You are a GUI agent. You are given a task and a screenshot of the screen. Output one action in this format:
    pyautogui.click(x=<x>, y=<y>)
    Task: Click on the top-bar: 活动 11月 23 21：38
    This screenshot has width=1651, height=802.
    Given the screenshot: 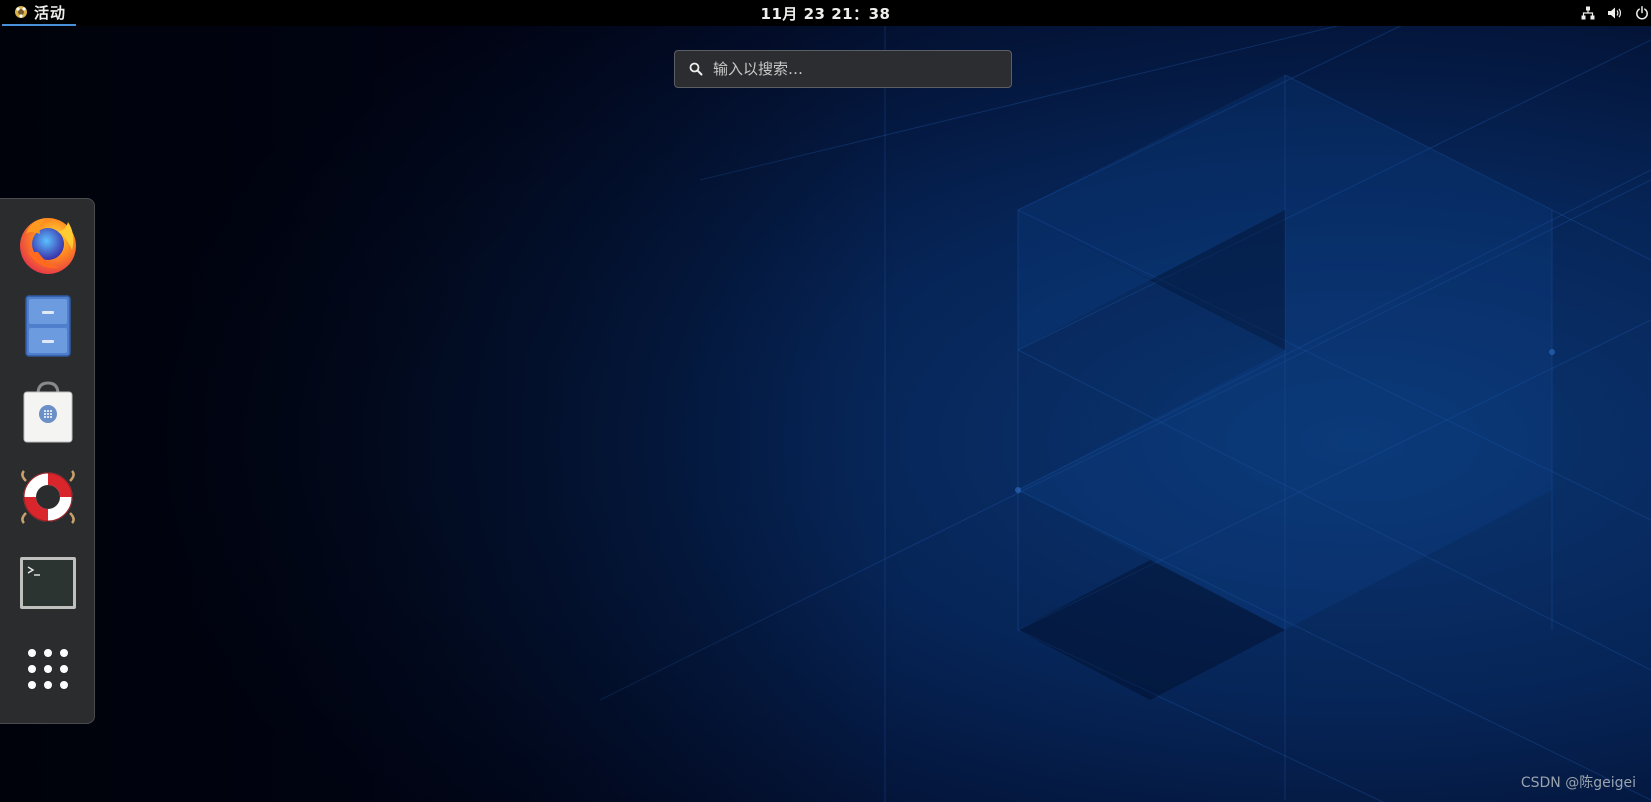 What is the action you would take?
    pyautogui.click(x=825, y=13)
    